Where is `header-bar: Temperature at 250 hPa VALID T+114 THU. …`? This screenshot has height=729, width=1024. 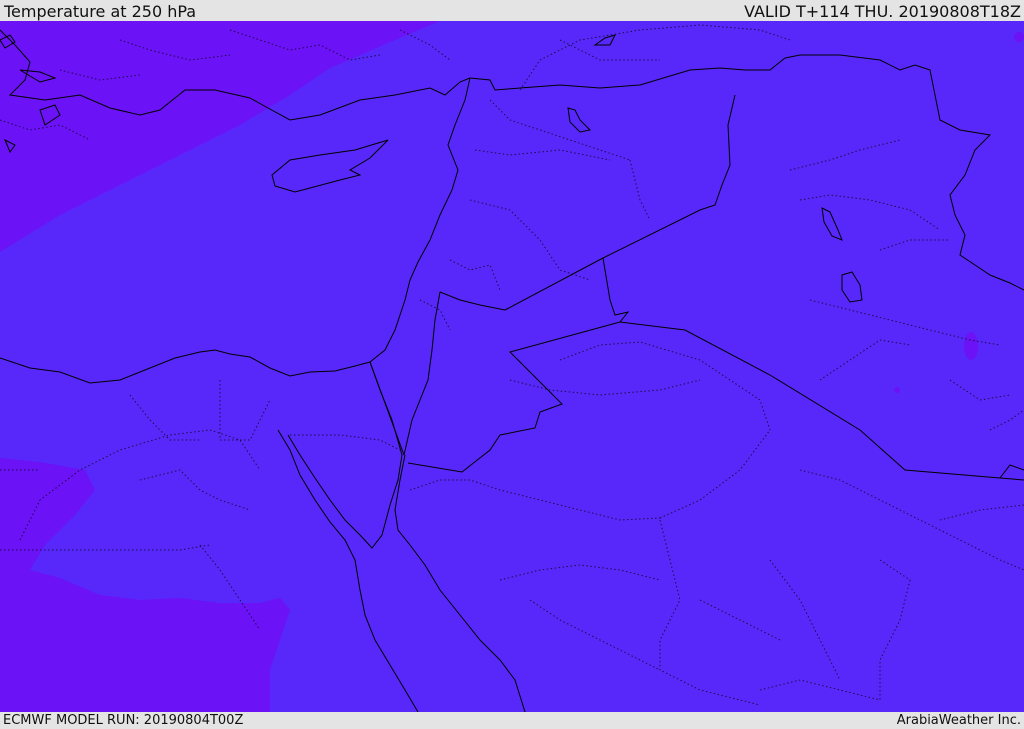 header-bar: Temperature at 250 hPa VALID T+114 THU. … is located at coordinates (512, 10).